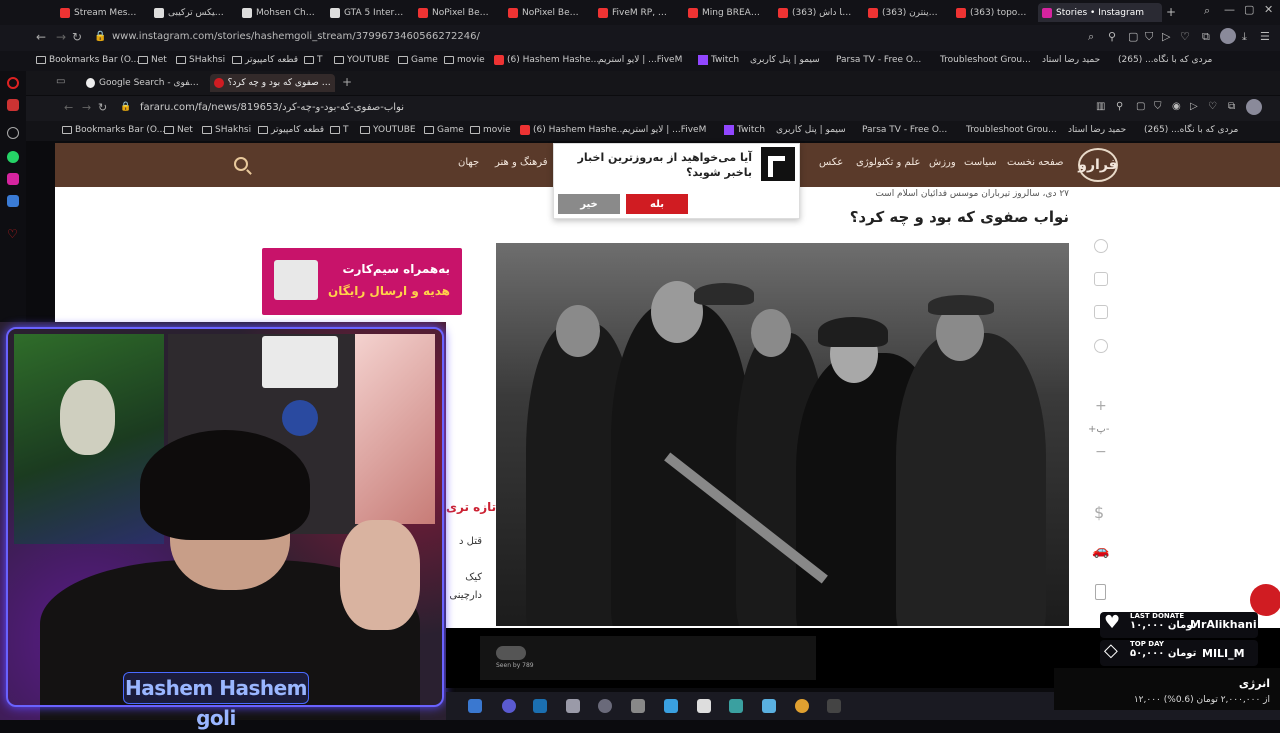 The image size is (1280, 733). What do you see at coordinates (362, 281) in the screenshot?
I see `ad-banner: به‌همراه سیم‌کارت هدیه و ارسال رایگان` at bounding box center [362, 281].